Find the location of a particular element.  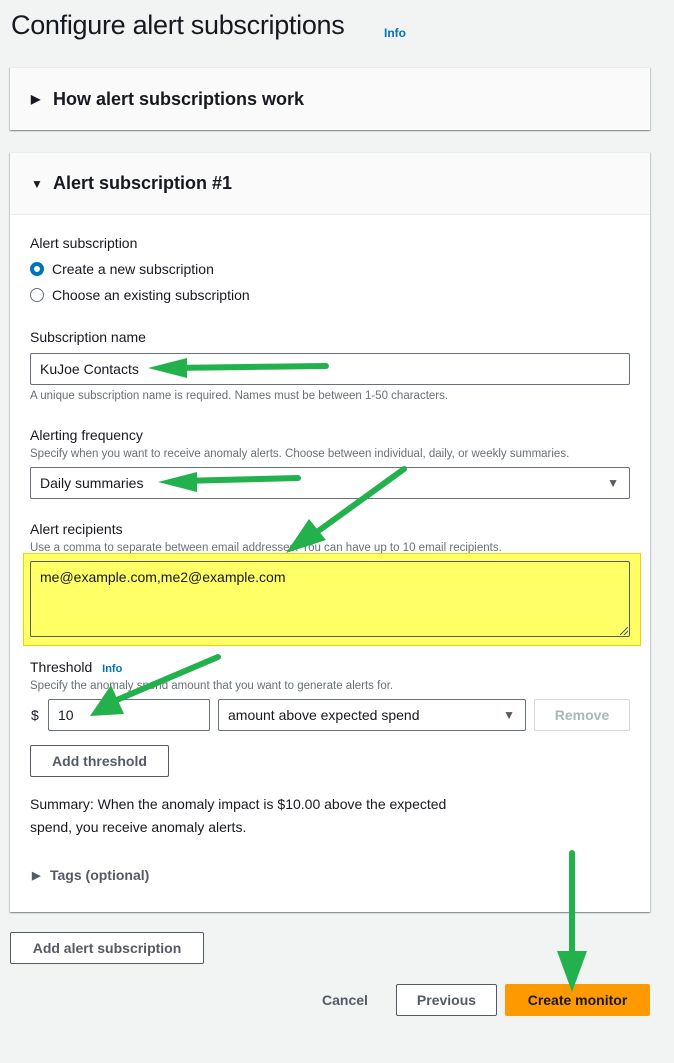

radio-choose-existing-label: Choose an existing subscription is located at coordinates (151, 295).